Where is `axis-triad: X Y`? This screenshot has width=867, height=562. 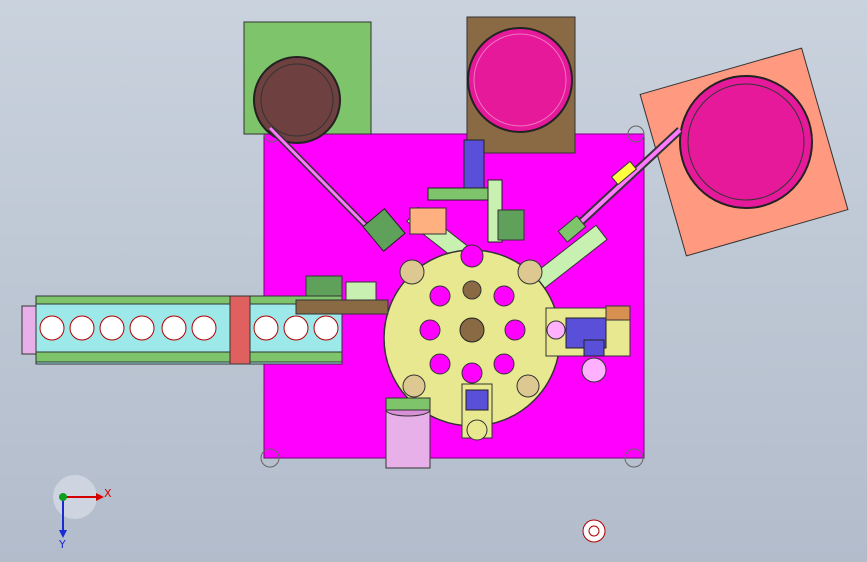
axis-triad: X Y is located at coordinates (82, 513).